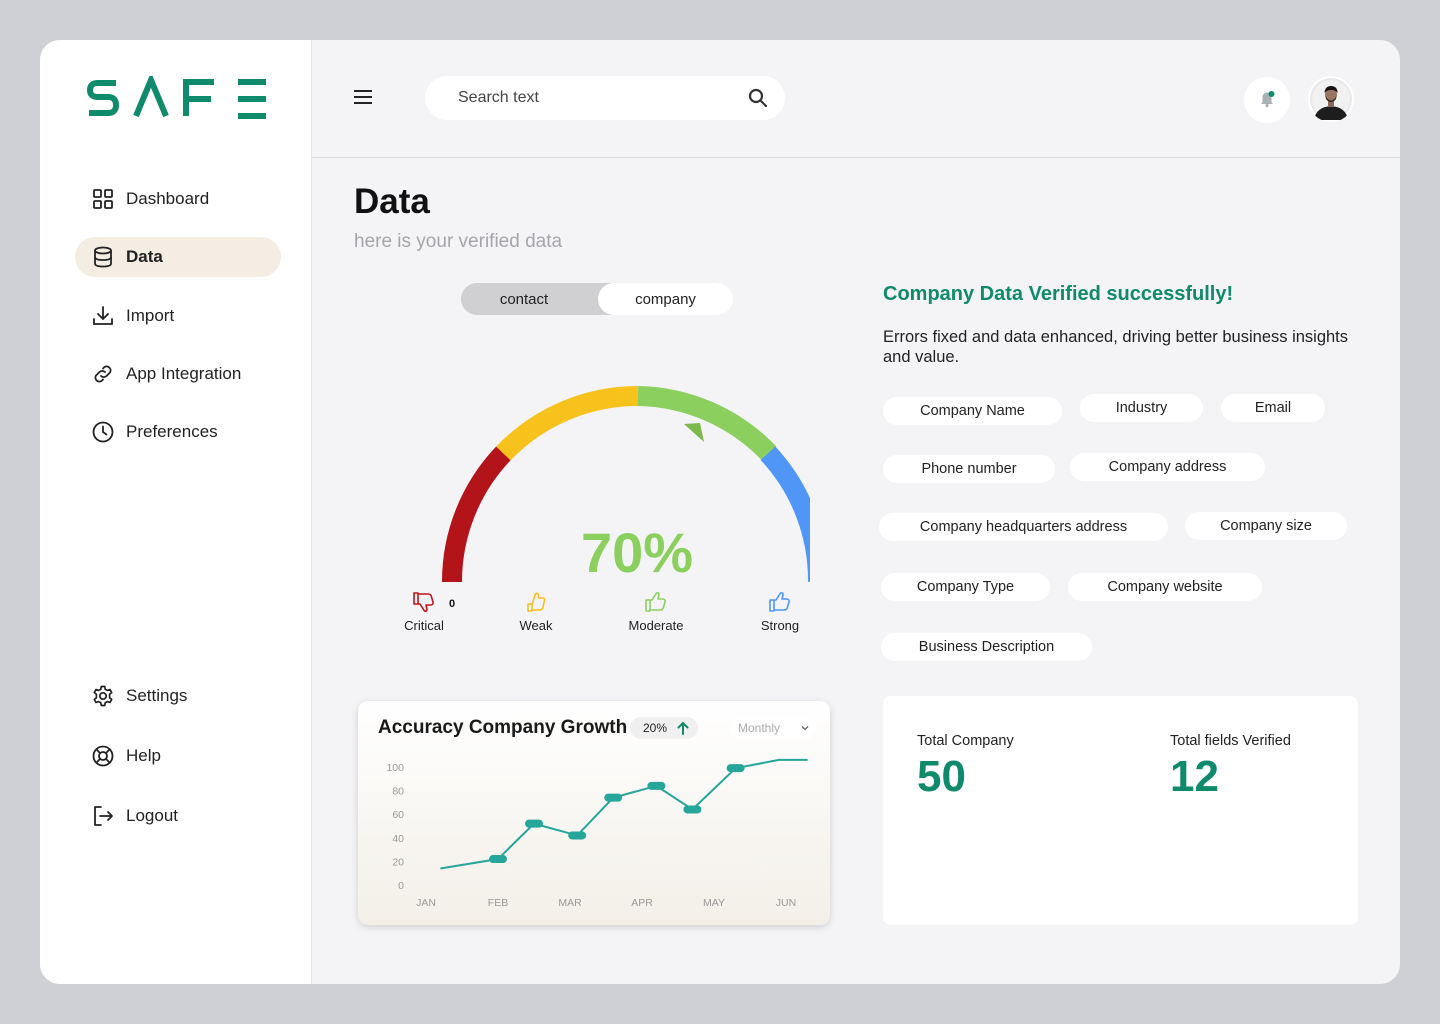  I want to click on legend-weak: Weak, so click(536, 611).